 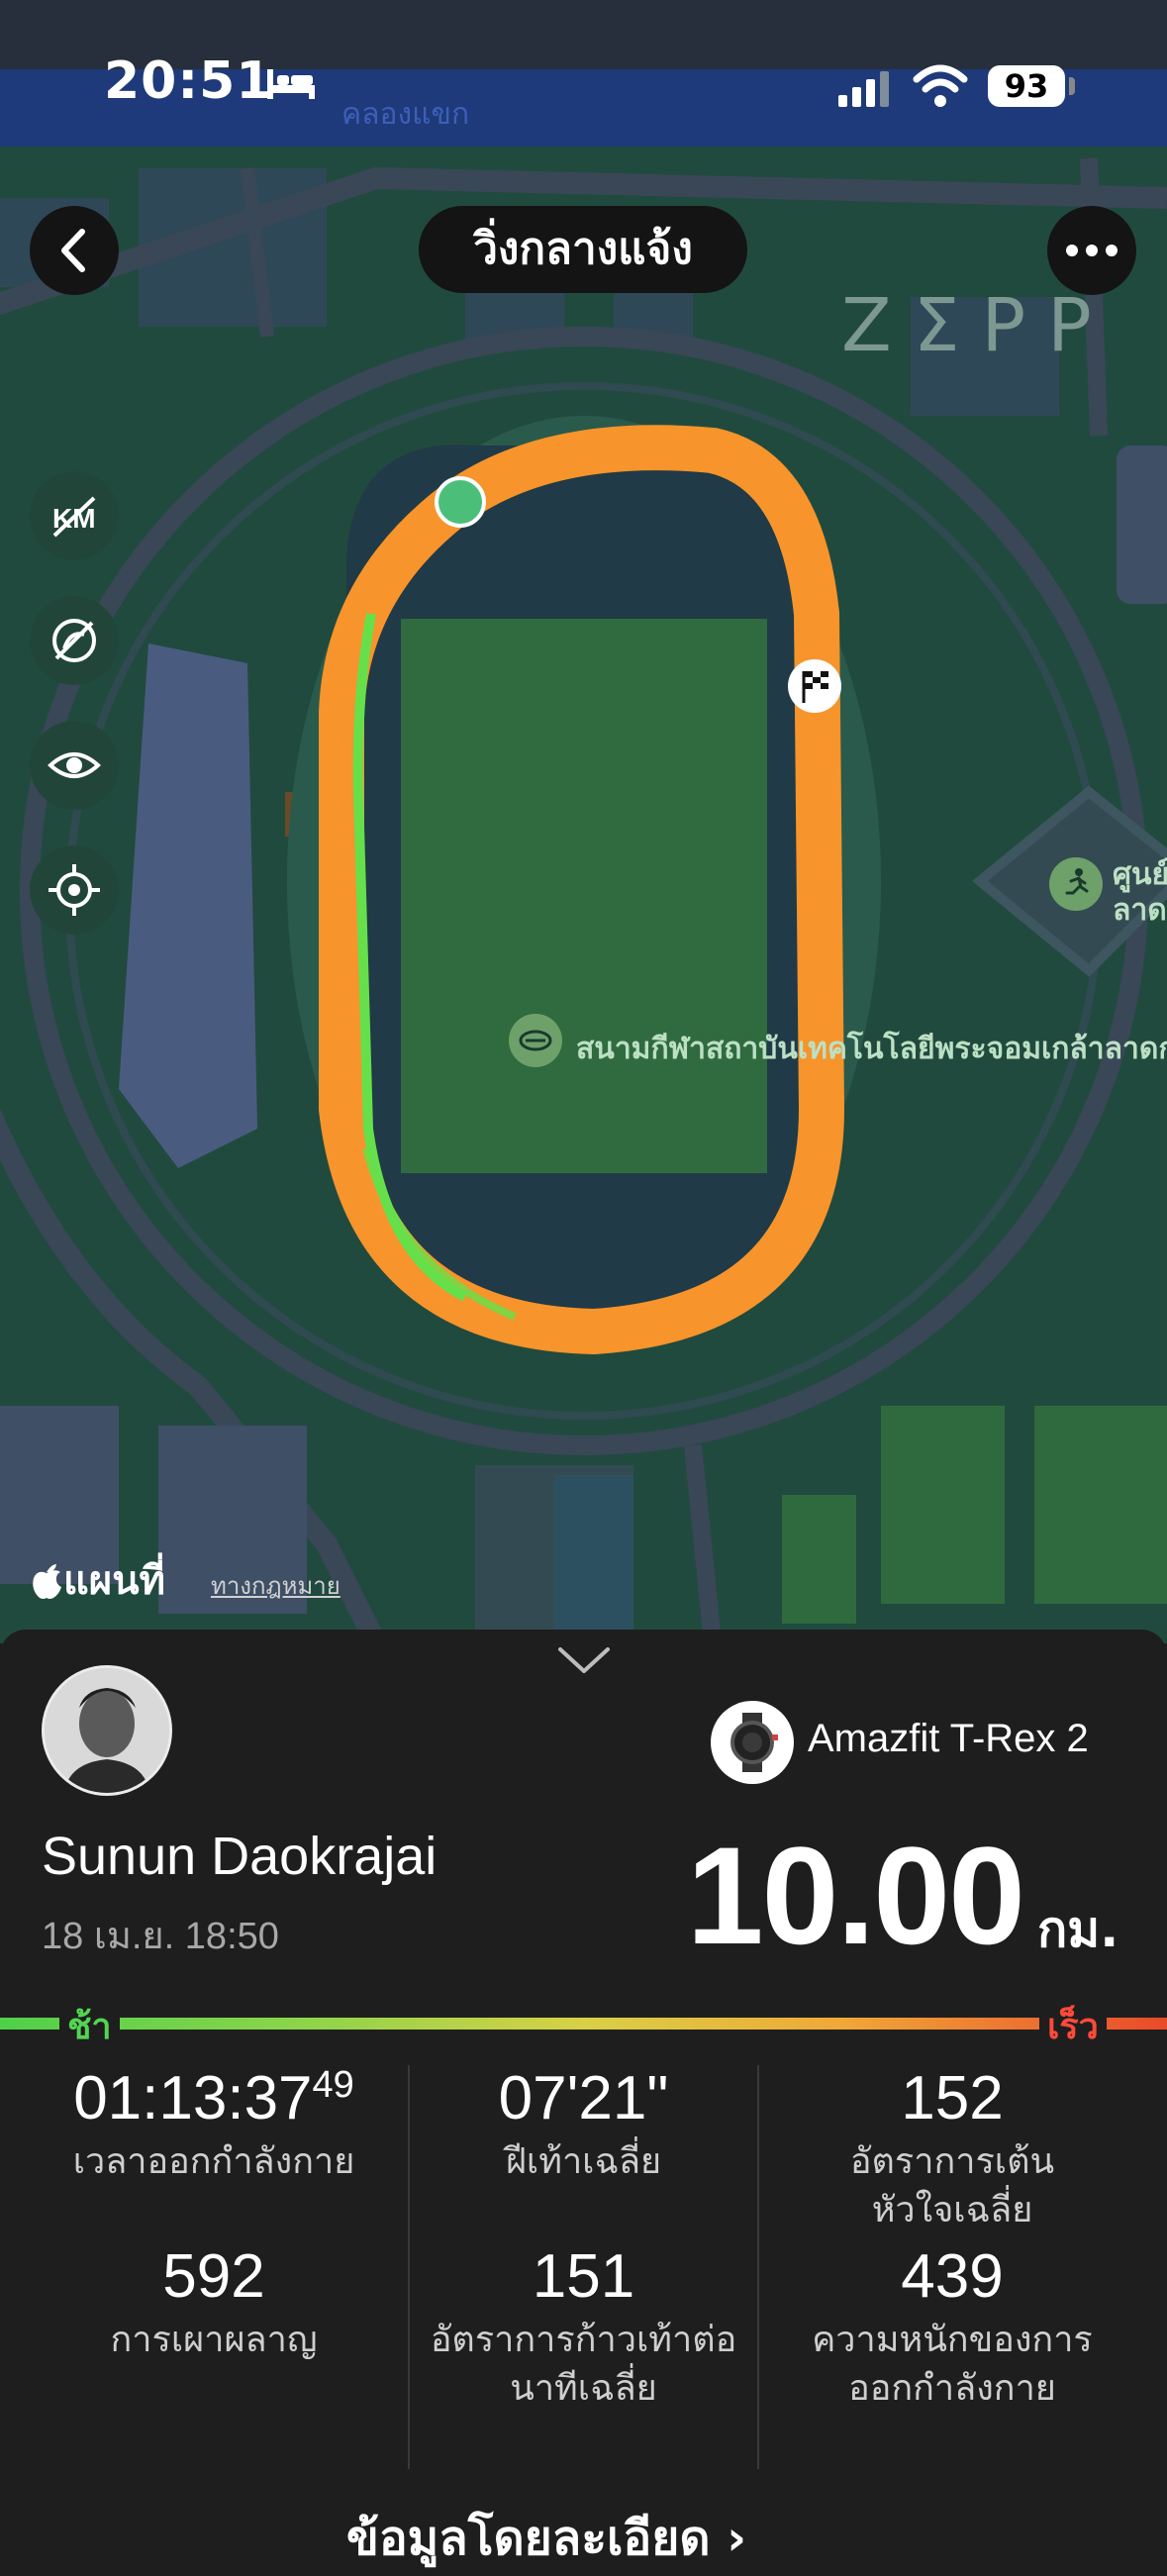 I want to click on route-hidden-icon, so click(x=74, y=640).